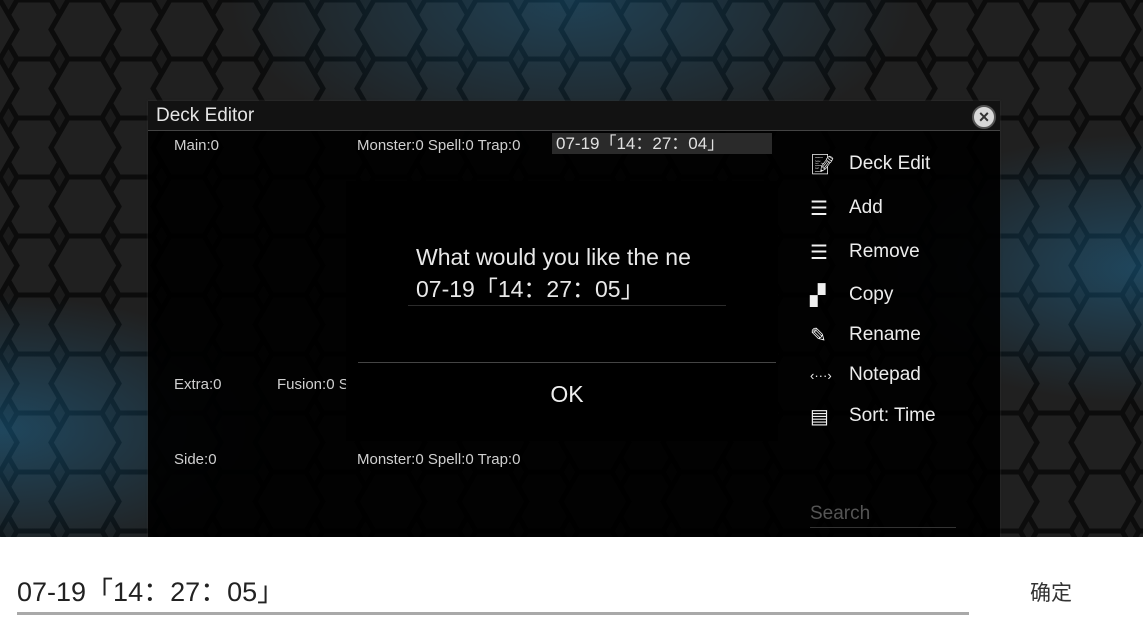 The height and width of the screenshot is (642, 1143). I want to click on ime-text-input: 07-19「14：27：05」, so click(493, 593).